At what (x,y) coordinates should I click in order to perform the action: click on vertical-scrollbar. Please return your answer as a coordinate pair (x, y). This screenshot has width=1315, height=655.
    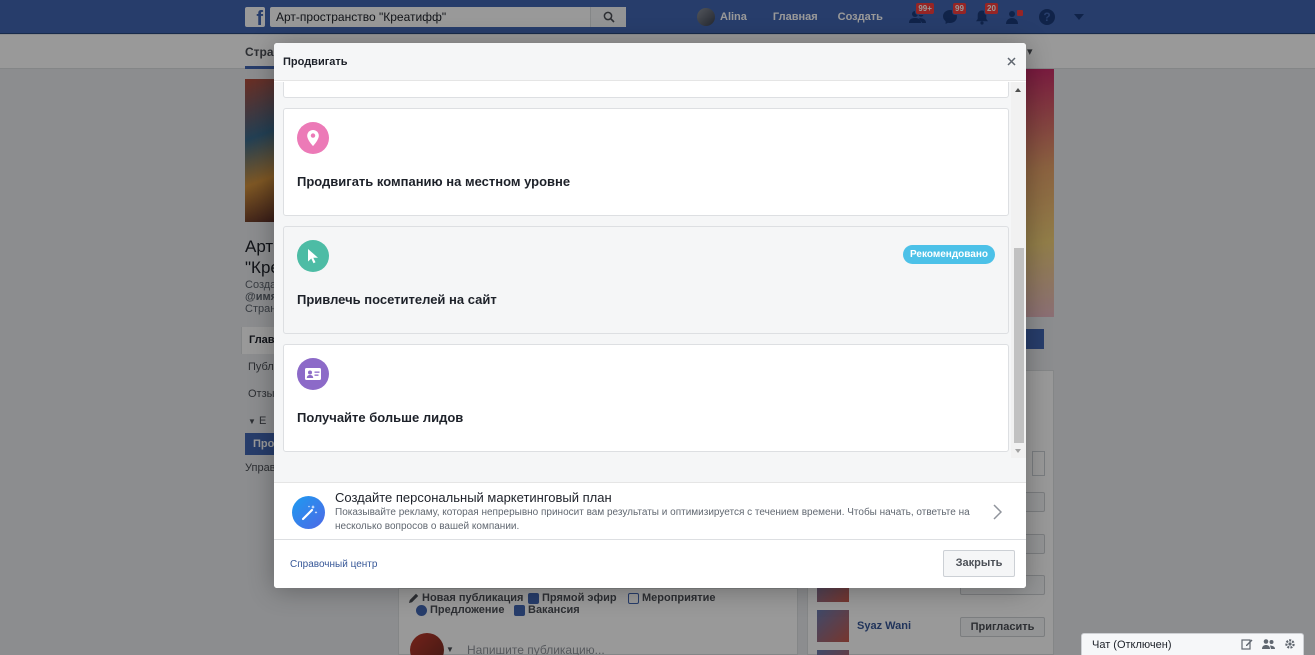
    Looking at the image, I should click on (1018, 270).